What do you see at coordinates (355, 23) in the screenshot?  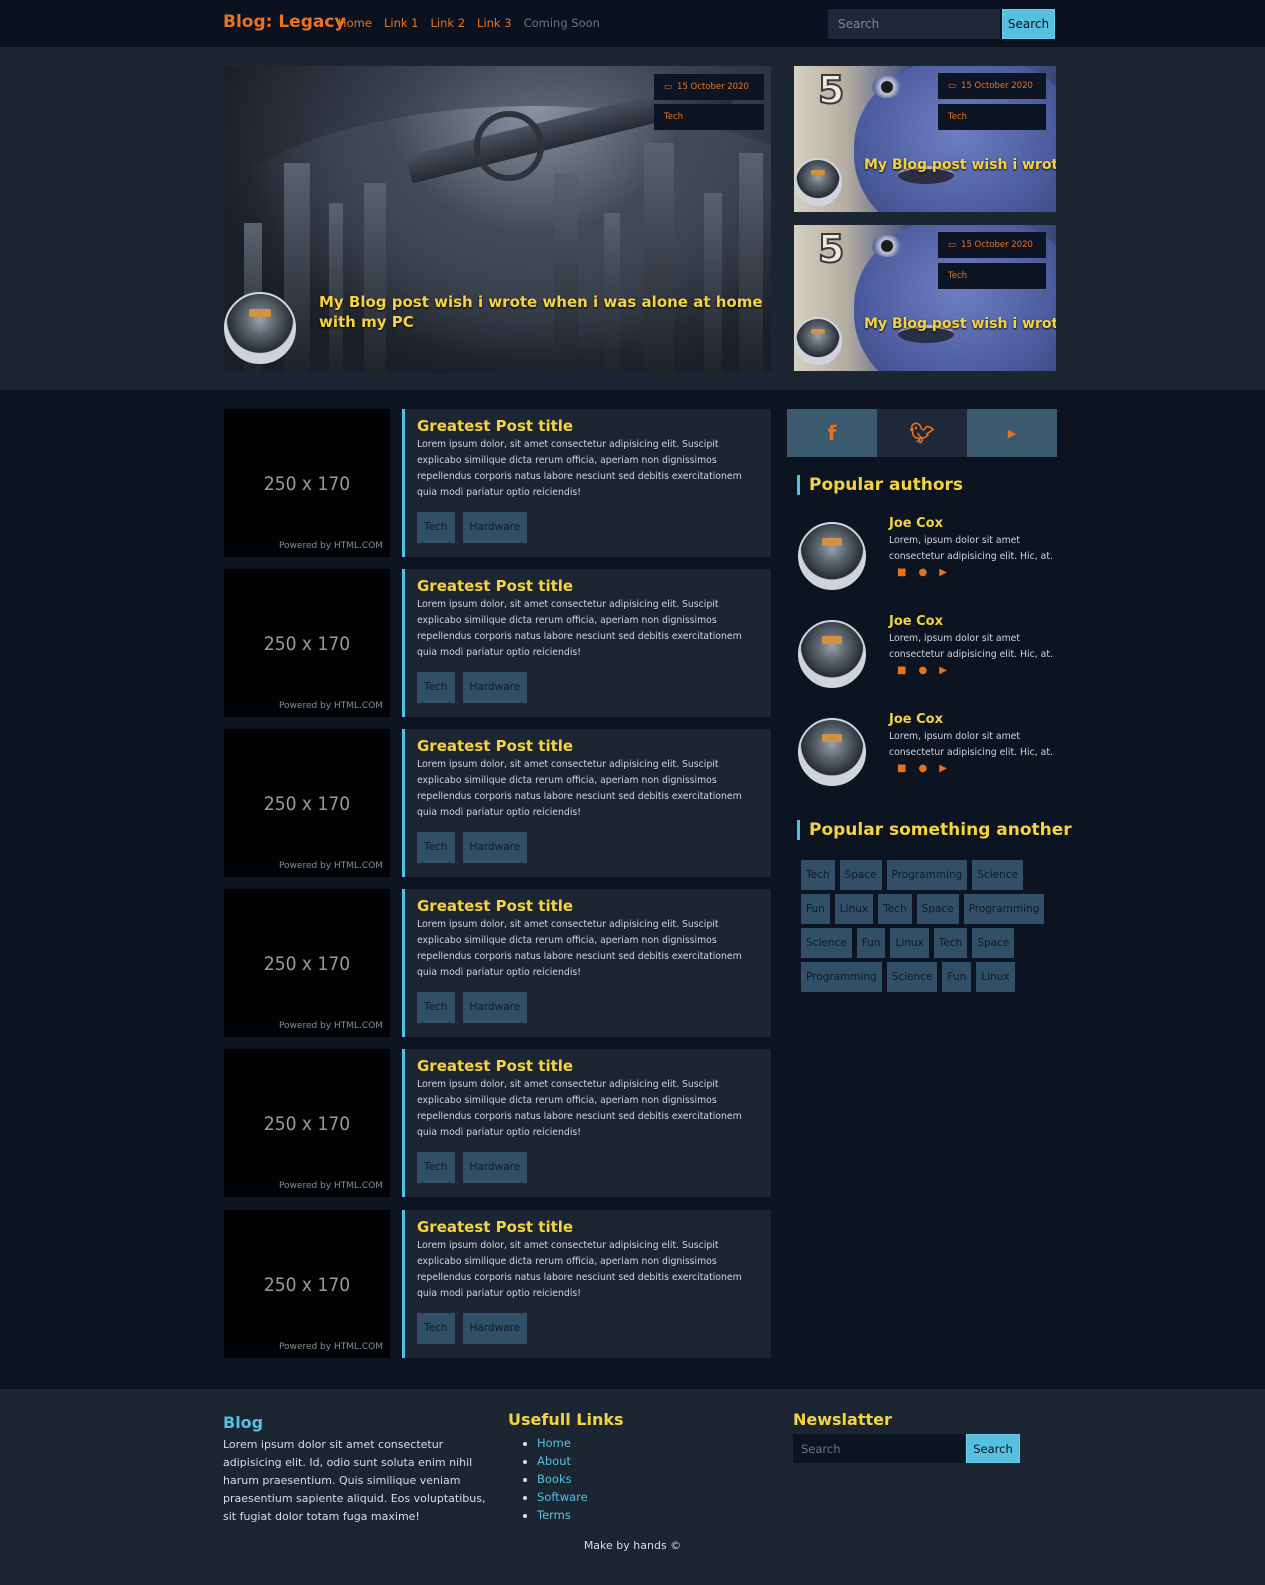 I see `nav-link-home: Home` at bounding box center [355, 23].